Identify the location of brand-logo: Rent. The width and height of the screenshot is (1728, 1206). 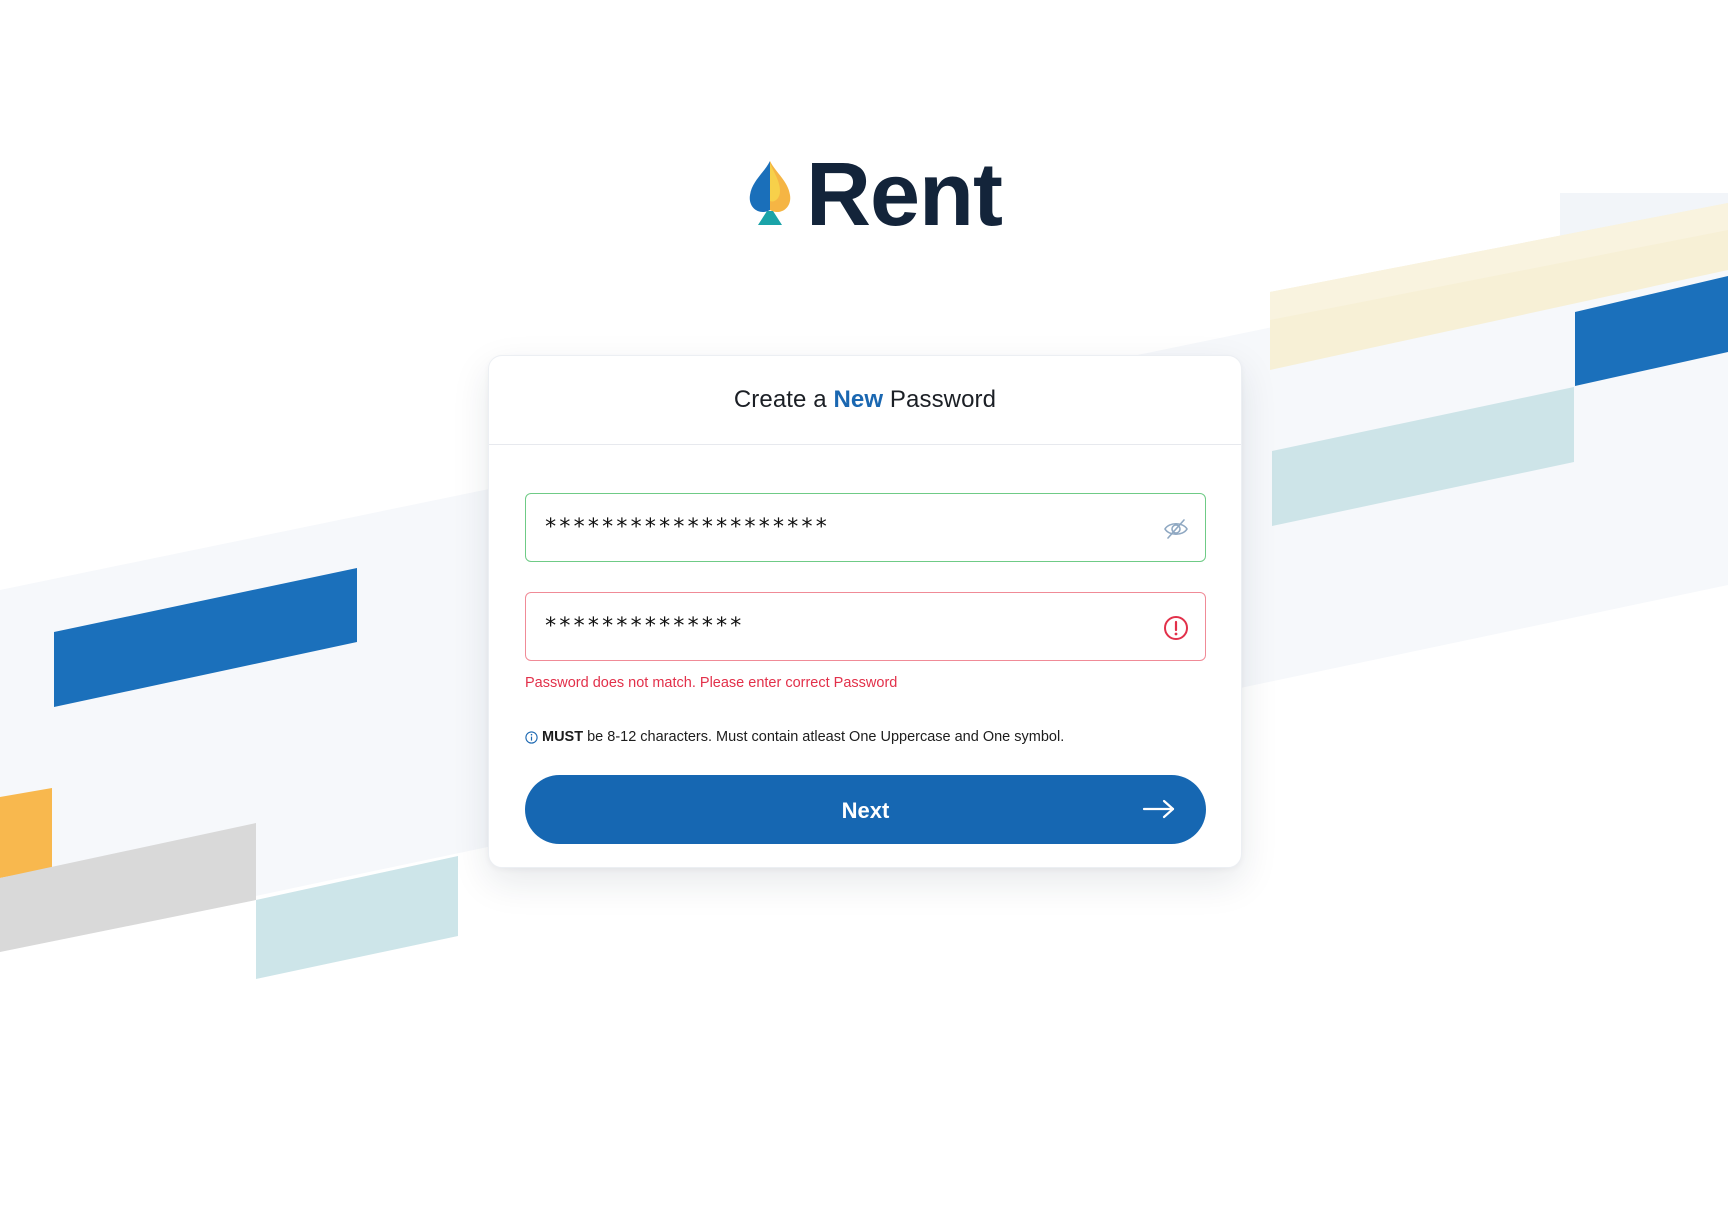
(873, 195).